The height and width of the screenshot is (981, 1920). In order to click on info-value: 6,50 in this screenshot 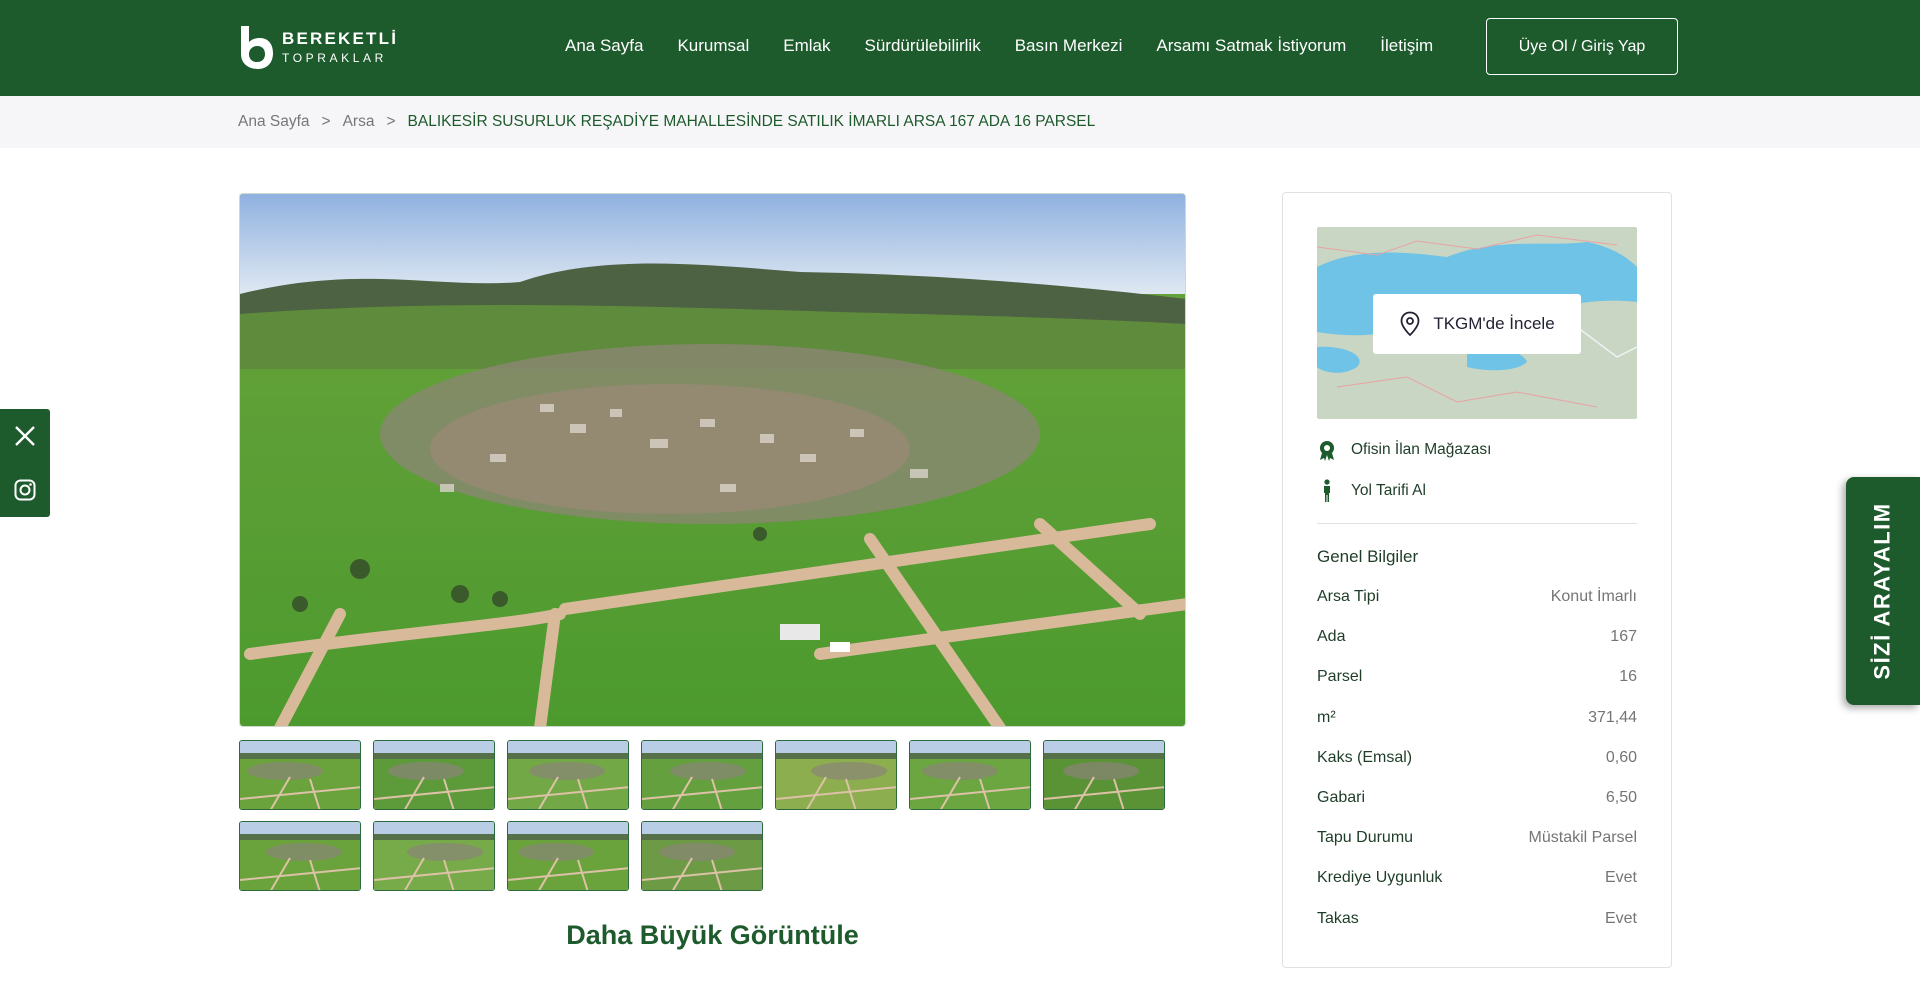, I will do `click(1621, 798)`.